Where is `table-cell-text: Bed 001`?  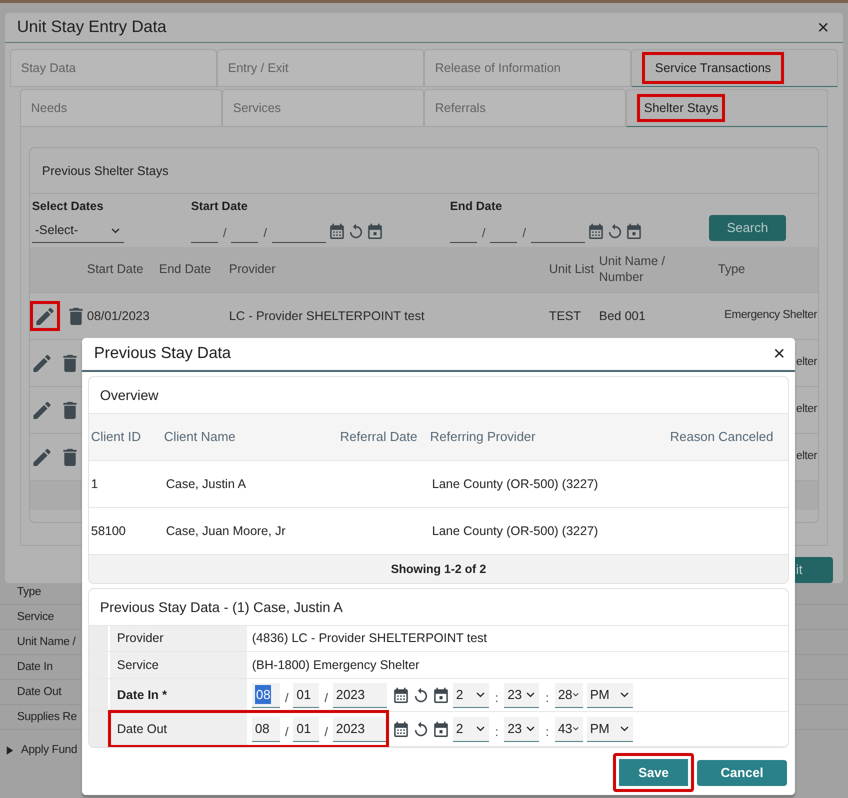
table-cell-text: Bed 001 is located at coordinates (622, 316).